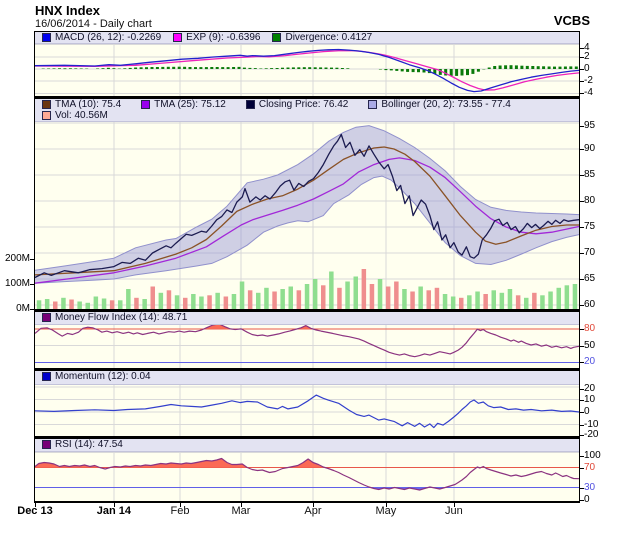 This screenshot has width=620, height=535. What do you see at coordinates (373, 104) in the screenshot?
I see `bollinger-swatch` at bounding box center [373, 104].